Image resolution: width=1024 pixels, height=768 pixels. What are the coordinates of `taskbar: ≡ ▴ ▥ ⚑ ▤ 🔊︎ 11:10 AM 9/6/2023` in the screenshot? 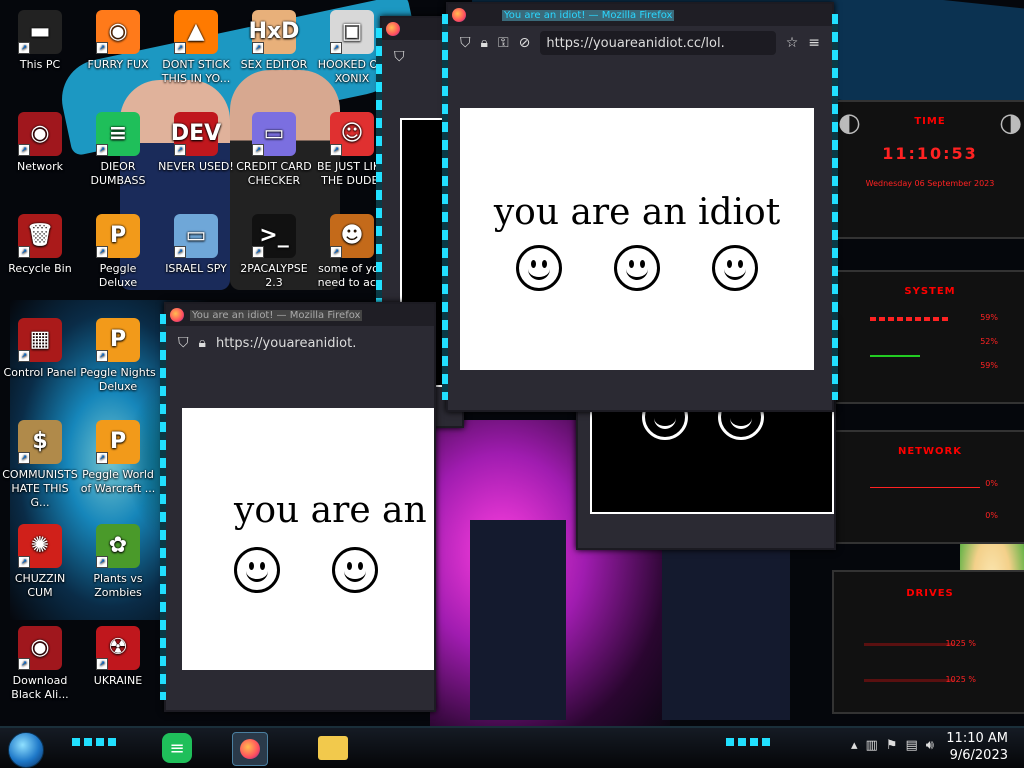 It's located at (512, 747).